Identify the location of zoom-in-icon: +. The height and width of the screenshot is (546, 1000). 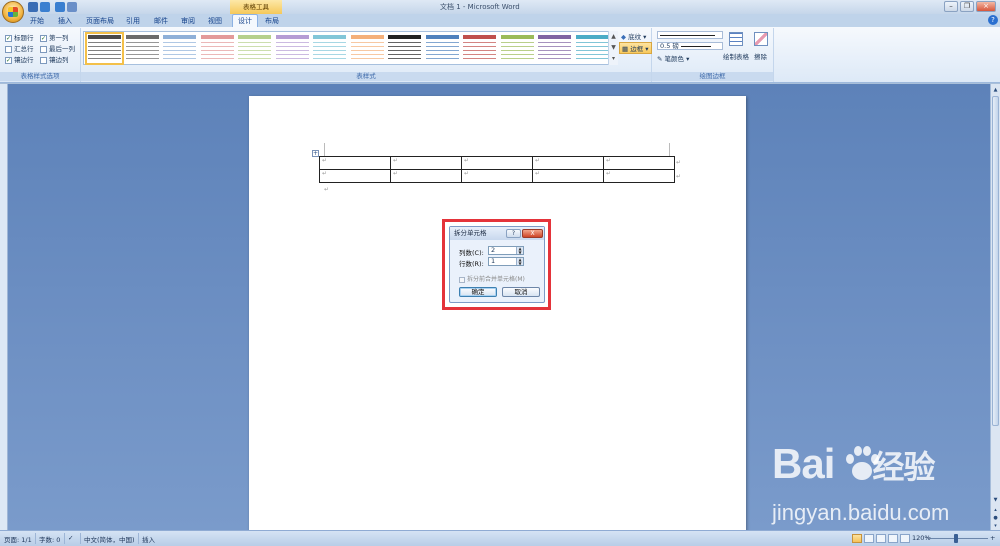
(992, 538).